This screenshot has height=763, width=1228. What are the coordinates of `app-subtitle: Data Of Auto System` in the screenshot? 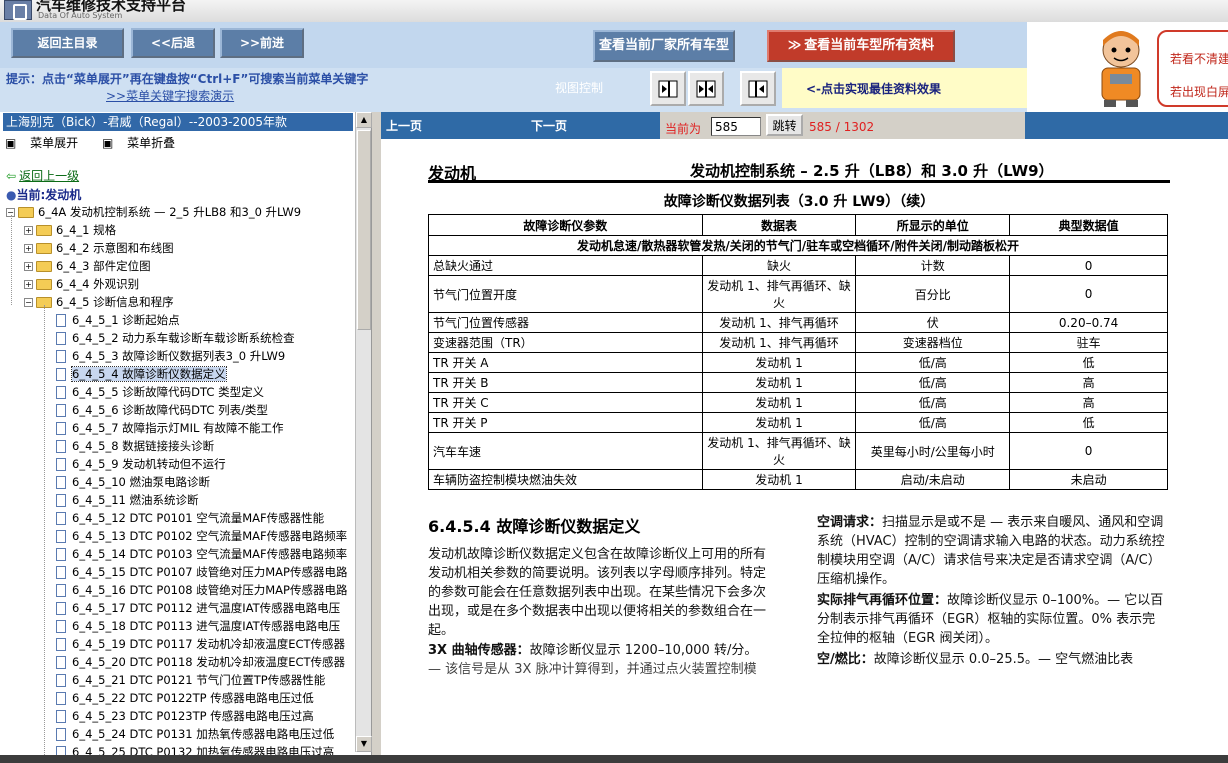 It's located at (80, 15).